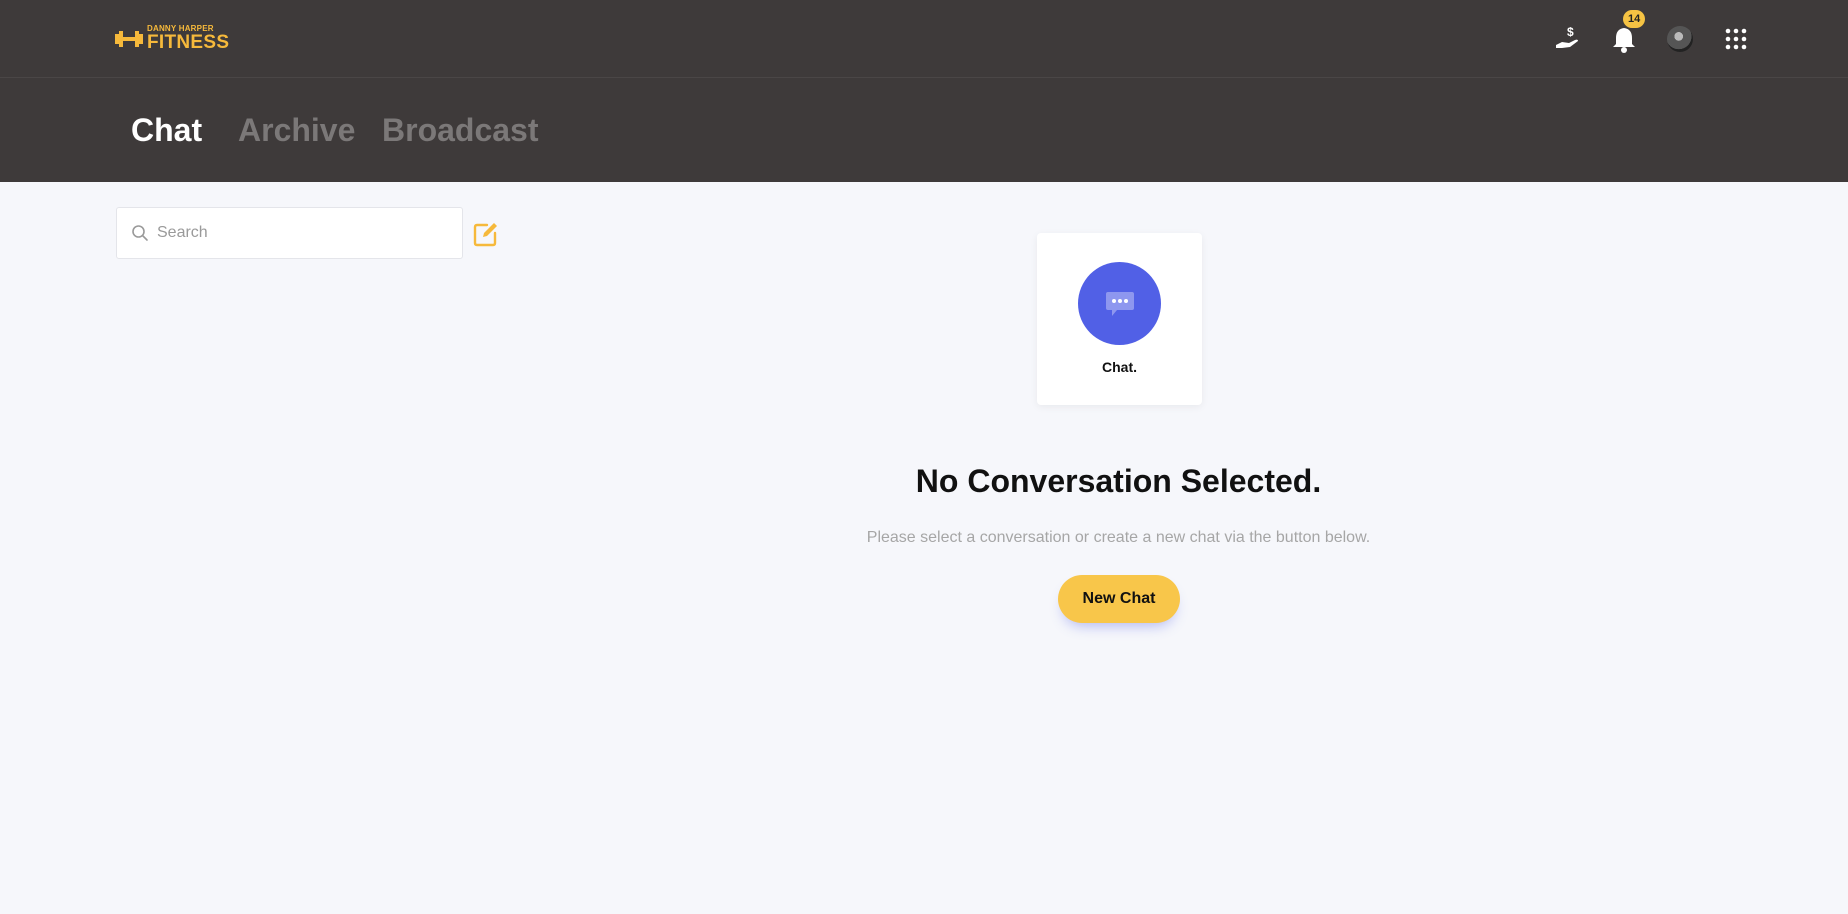 This screenshot has height=914, width=1848. I want to click on top-navbar: DANNY HARPER FITNESS $ 14, so click(924, 39).